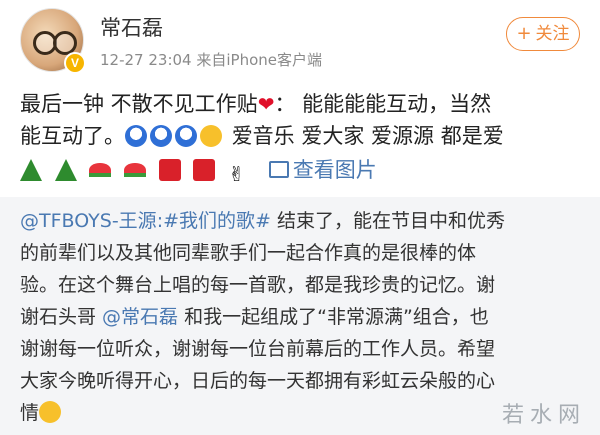 The height and width of the screenshot is (435, 600). Describe the element at coordinates (387, 221) in the screenshot. I see `quoted-text-1: 结束了，能在节目中和优秀` at that location.